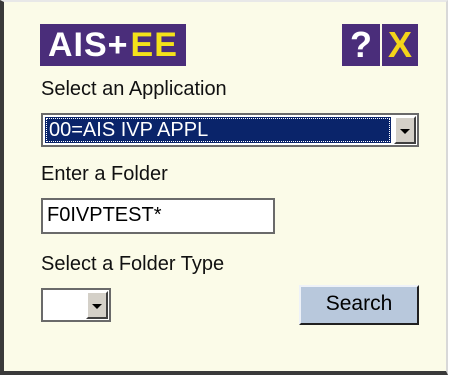 This screenshot has height=381, width=459. Describe the element at coordinates (359, 305) in the screenshot. I see `search-button: Search` at that location.